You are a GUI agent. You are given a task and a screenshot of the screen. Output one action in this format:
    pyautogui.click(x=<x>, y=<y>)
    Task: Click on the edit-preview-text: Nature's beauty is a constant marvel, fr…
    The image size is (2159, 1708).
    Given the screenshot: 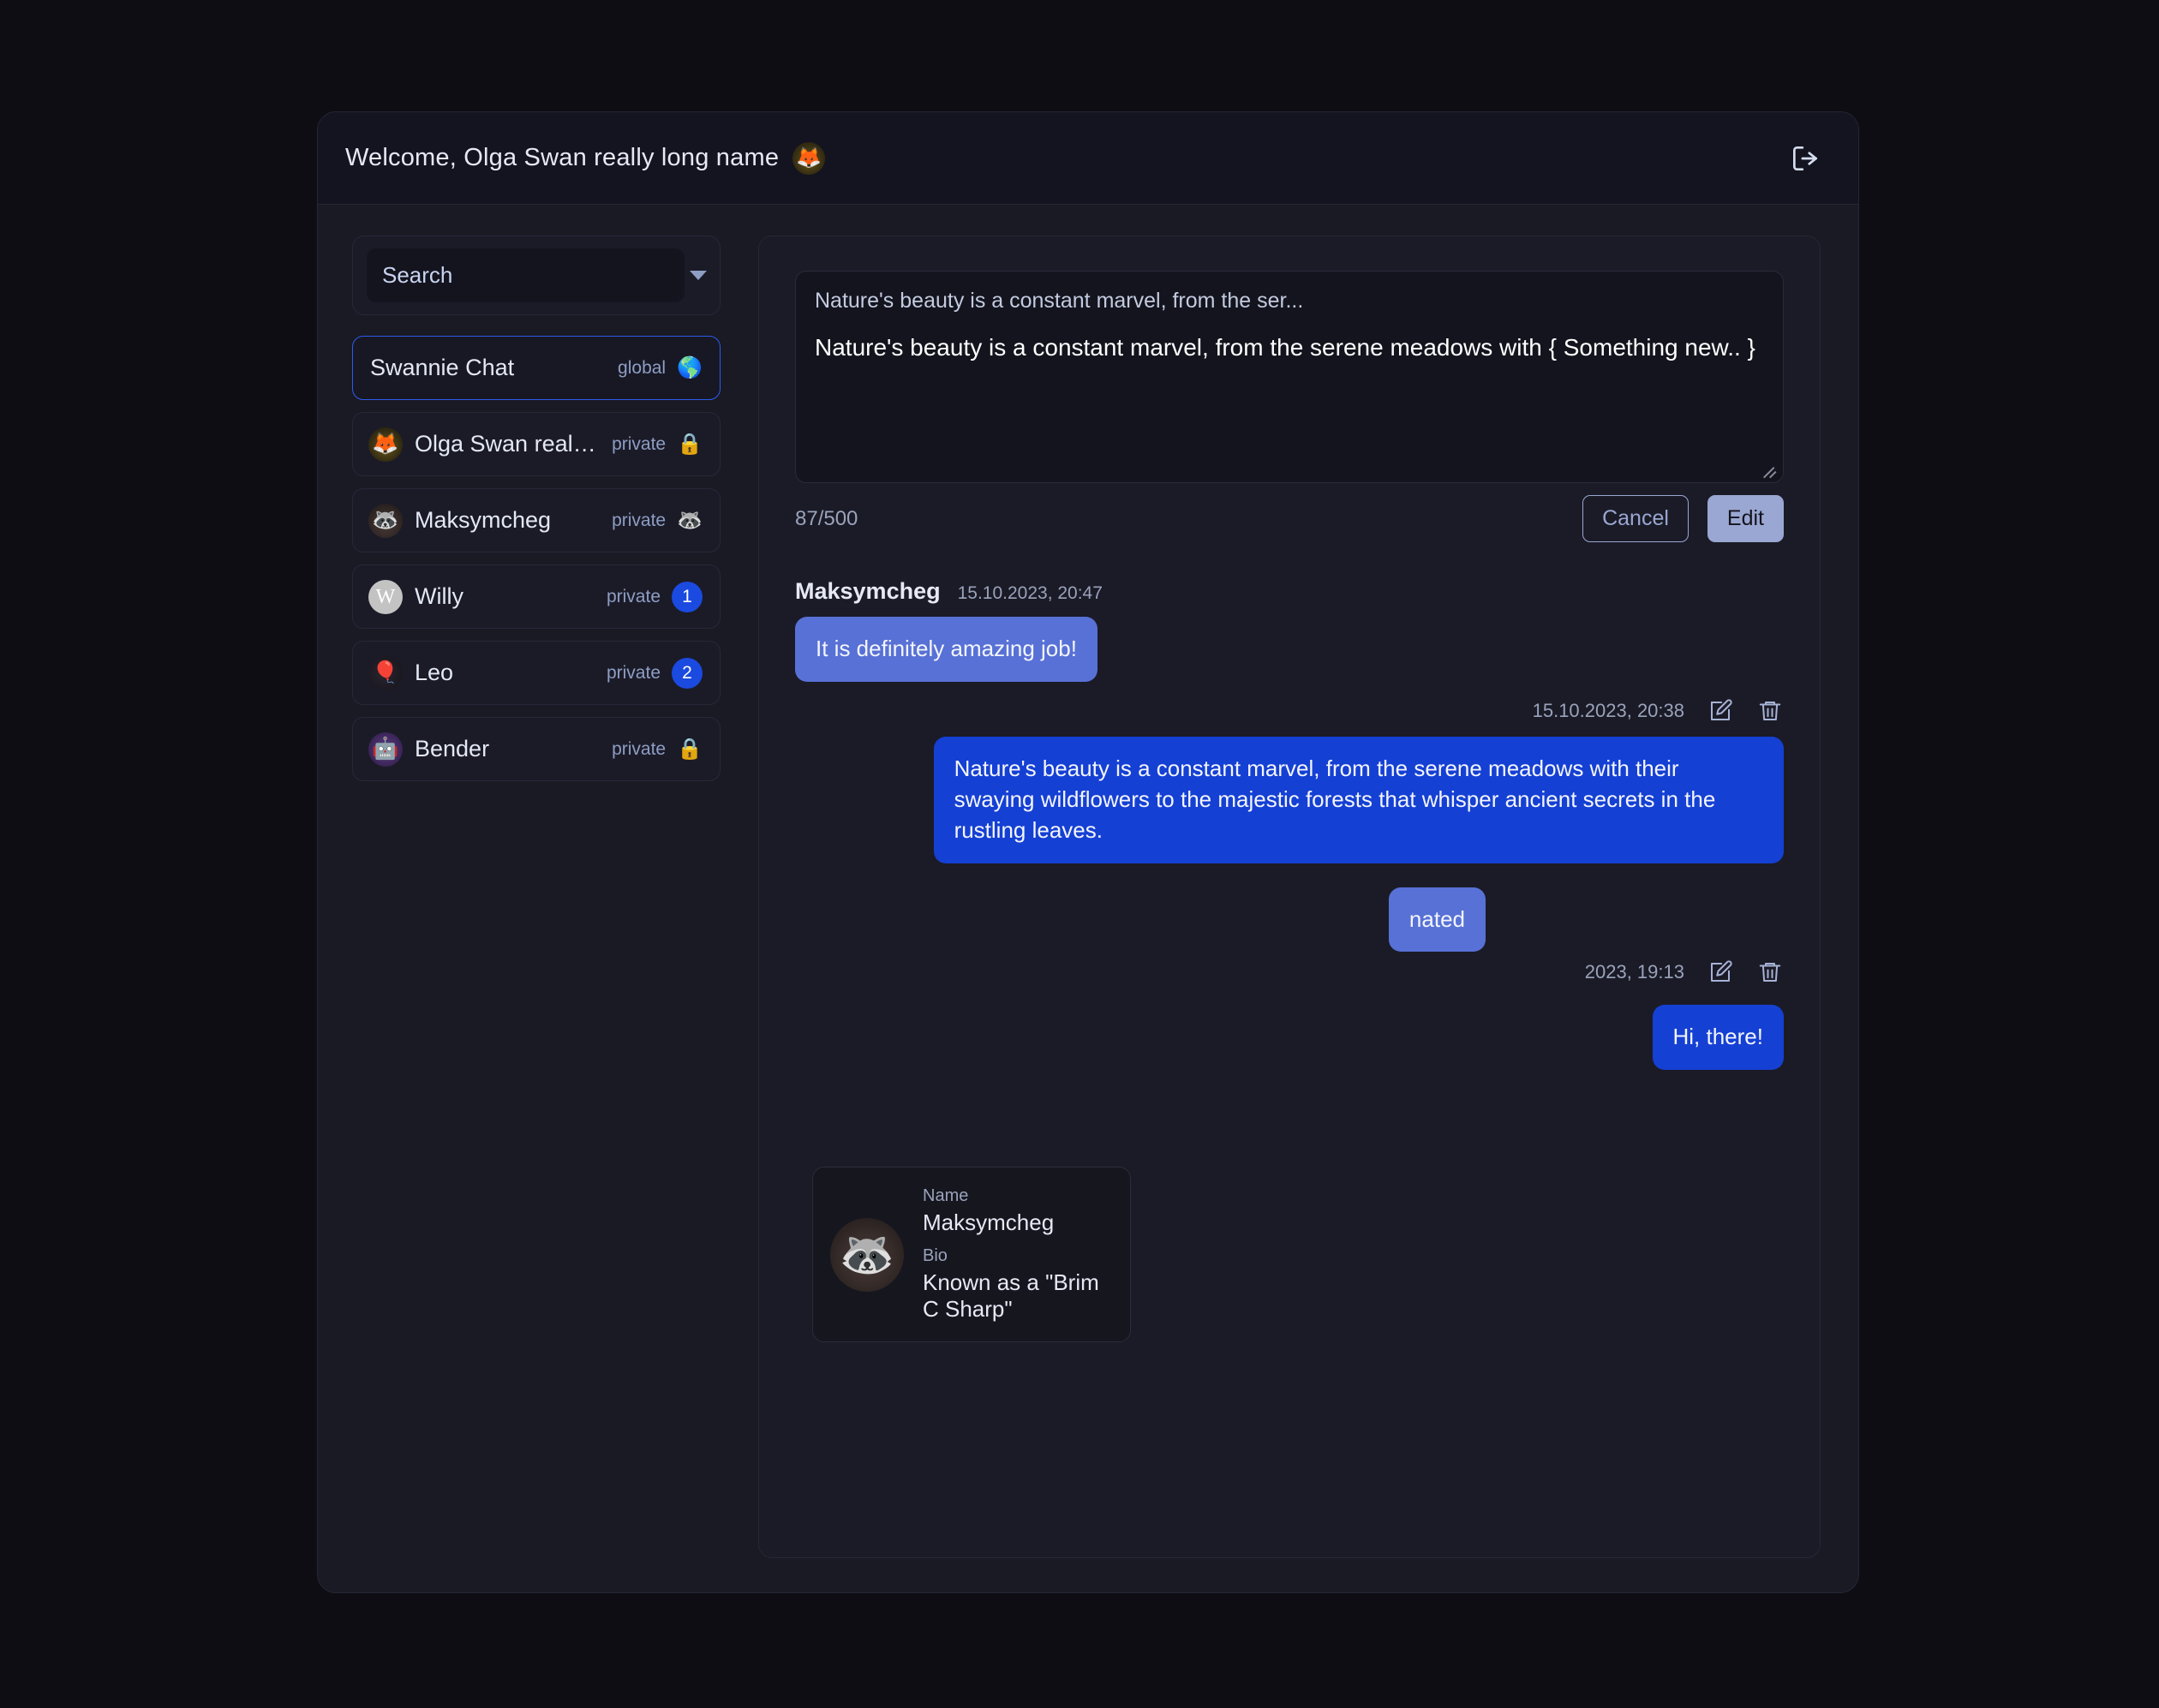 What is the action you would take?
    pyautogui.click(x=1059, y=301)
    